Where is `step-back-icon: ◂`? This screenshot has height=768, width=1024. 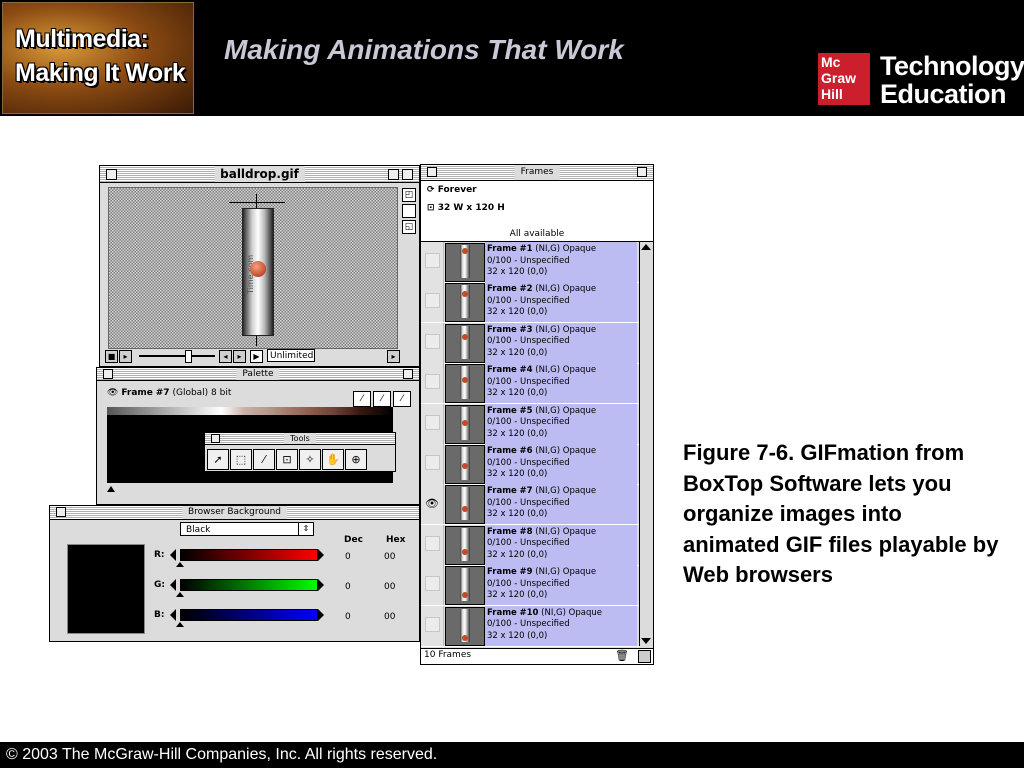
step-back-icon: ◂ is located at coordinates (225, 356).